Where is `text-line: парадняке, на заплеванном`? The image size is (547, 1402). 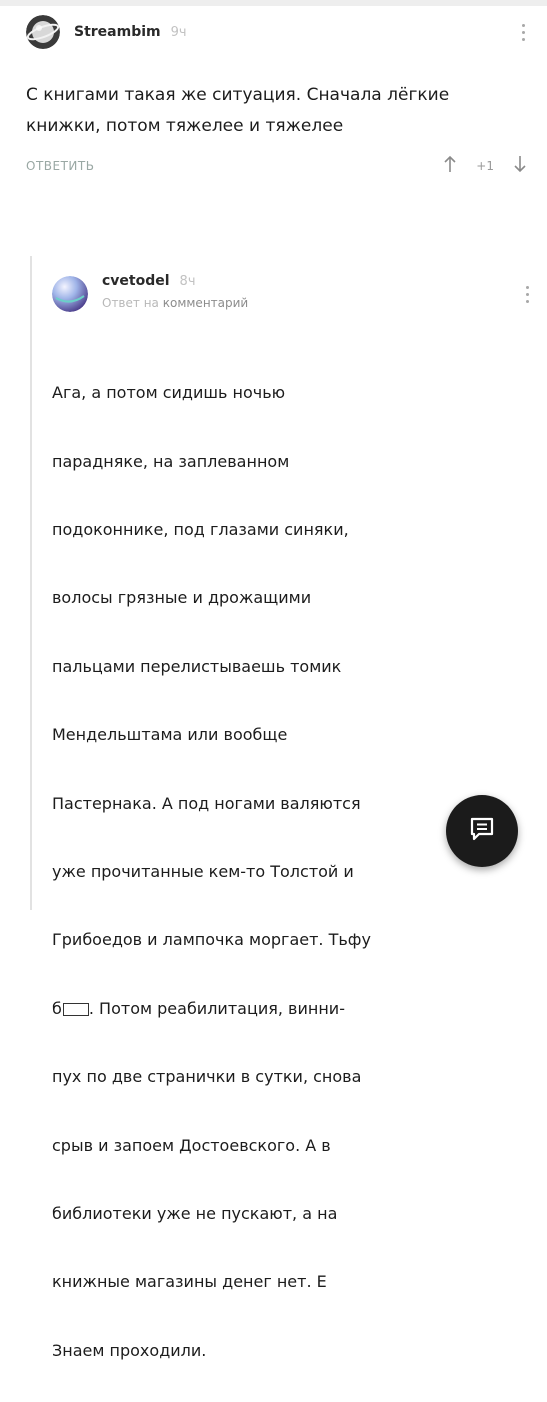 text-line: парадняке, на заплеванном is located at coordinates (171, 461).